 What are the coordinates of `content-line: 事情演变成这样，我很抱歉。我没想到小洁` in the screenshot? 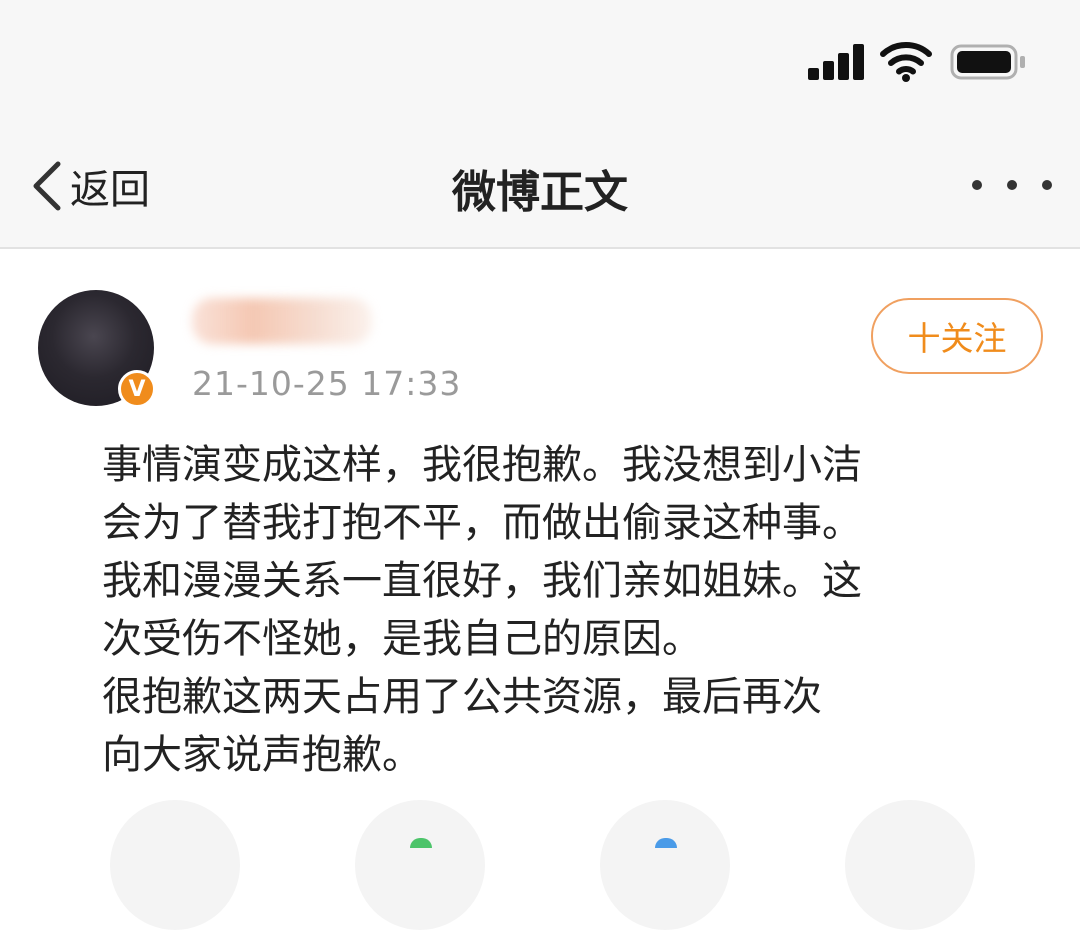 It's located at (482, 465).